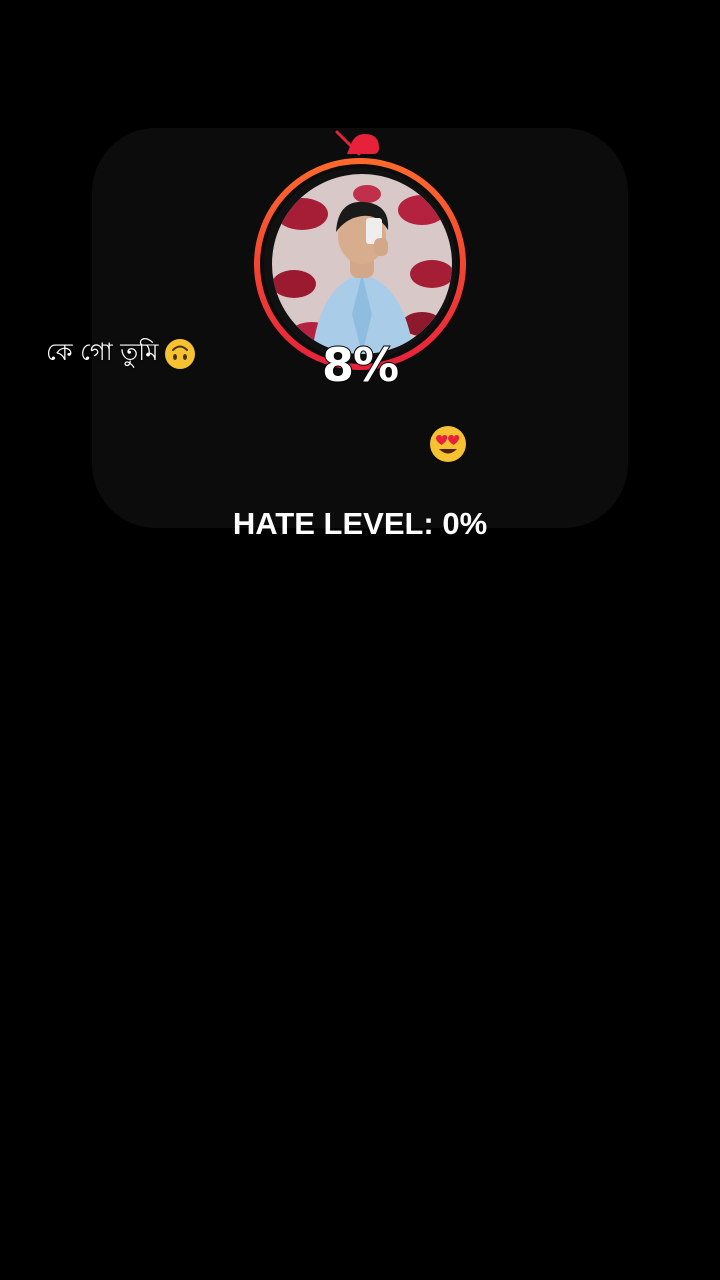  I want to click on meter-percent: 8%, so click(360, 365).